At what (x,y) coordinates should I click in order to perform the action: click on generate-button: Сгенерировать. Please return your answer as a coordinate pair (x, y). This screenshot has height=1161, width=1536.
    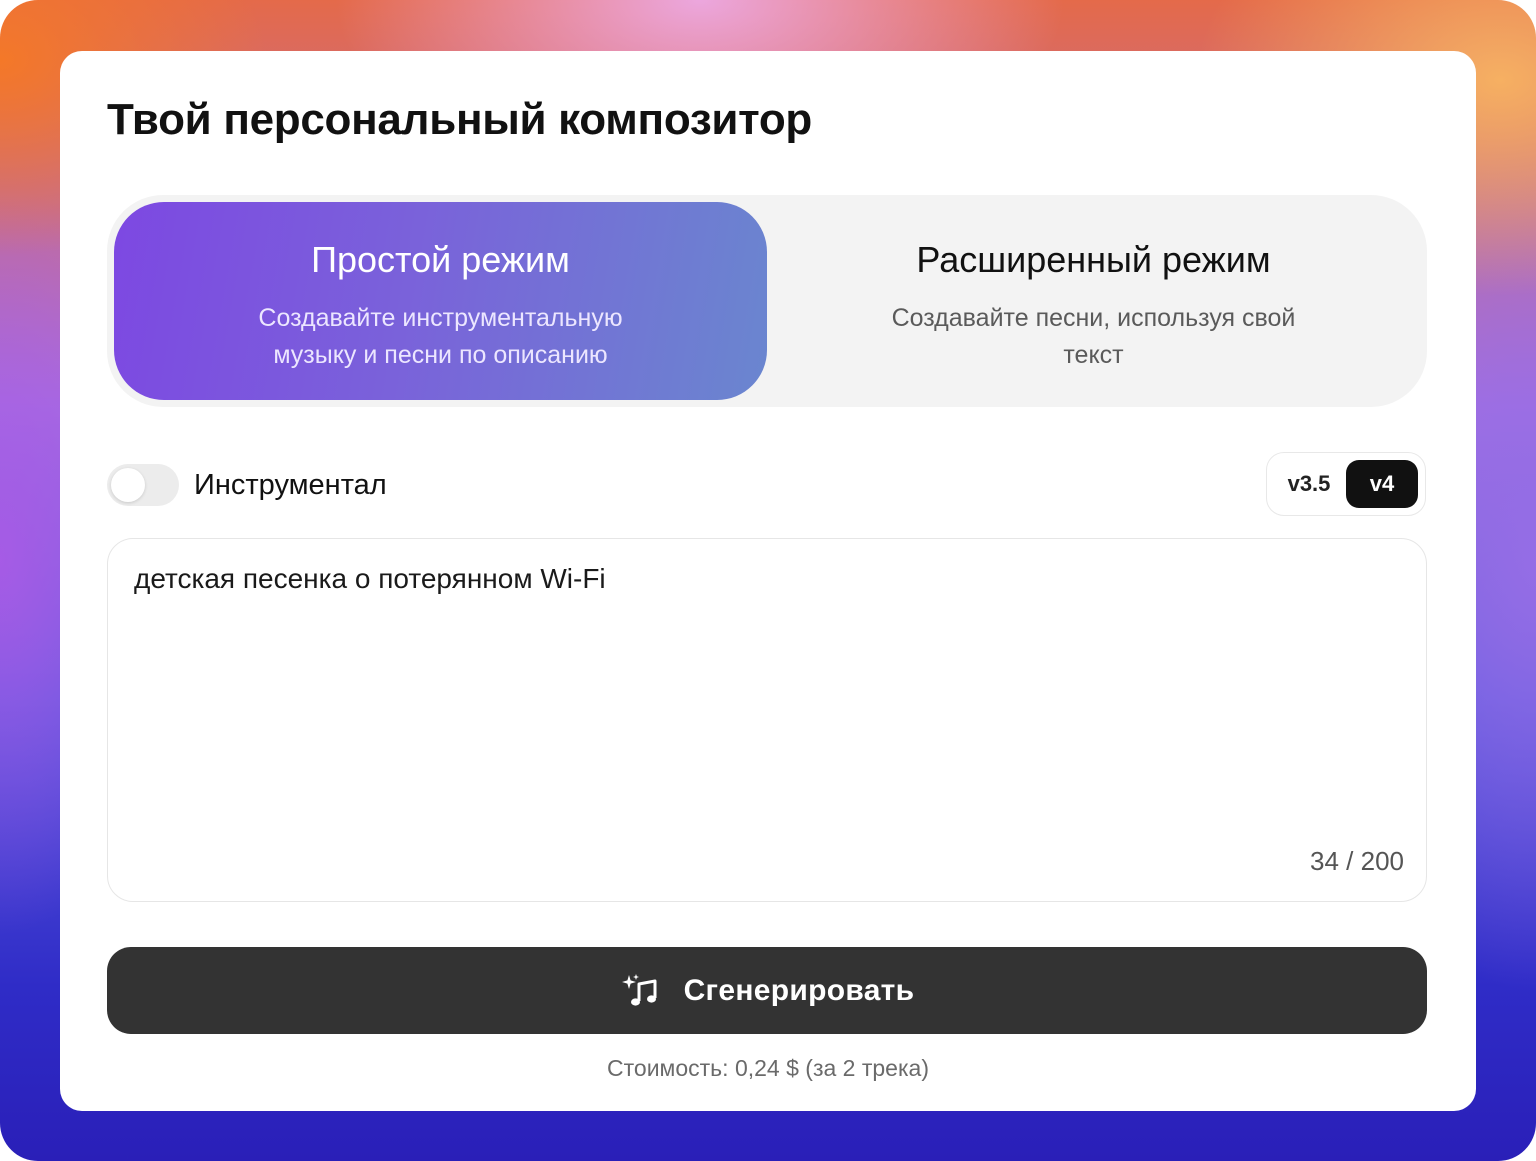
    Looking at the image, I should click on (767, 990).